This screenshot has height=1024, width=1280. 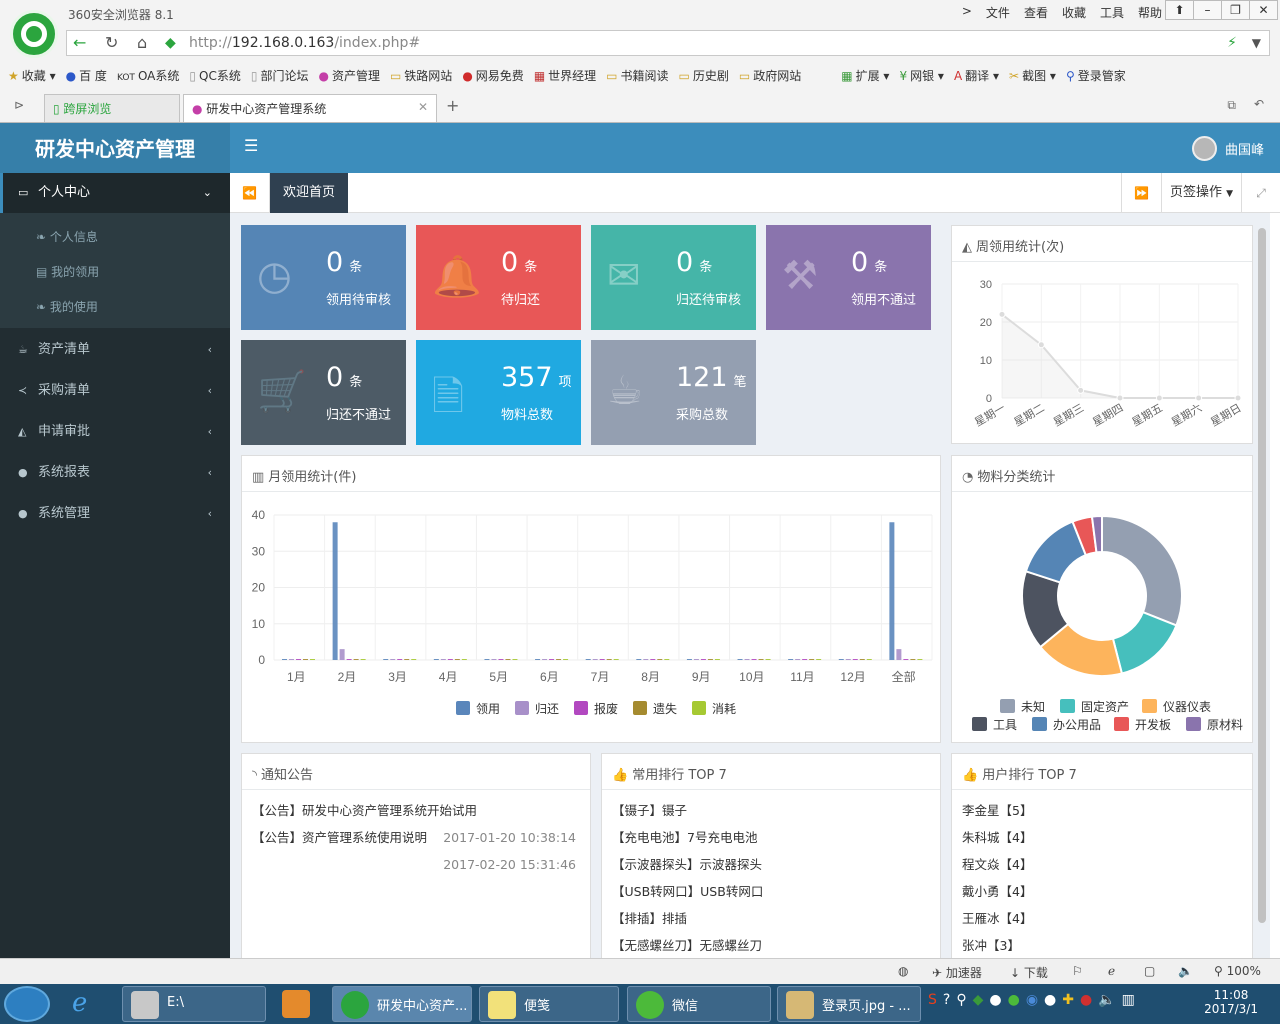 I want to click on menu-file: 文件, so click(x=998, y=12).